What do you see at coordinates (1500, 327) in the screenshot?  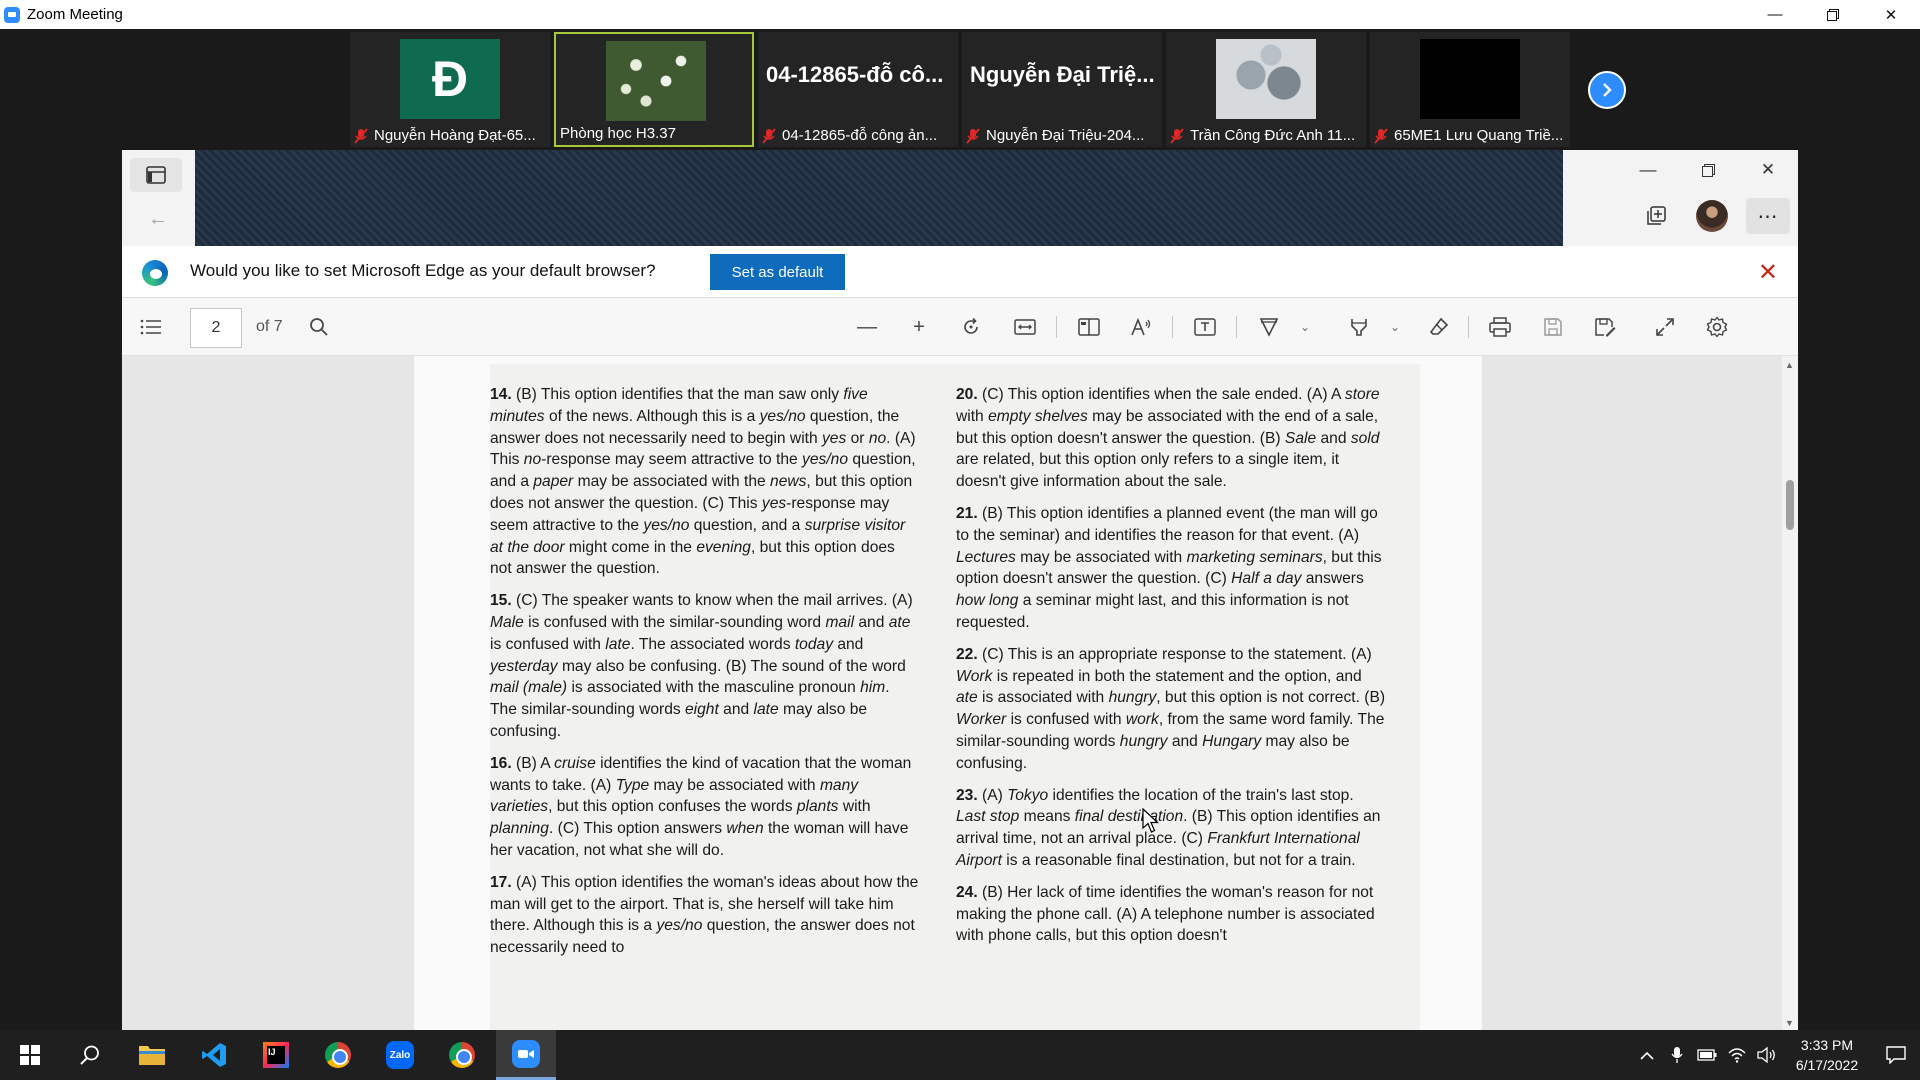 I see `print-icon` at bounding box center [1500, 327].